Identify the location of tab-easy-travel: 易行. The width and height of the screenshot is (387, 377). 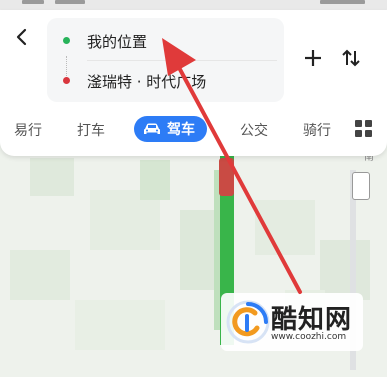
(28, 130).